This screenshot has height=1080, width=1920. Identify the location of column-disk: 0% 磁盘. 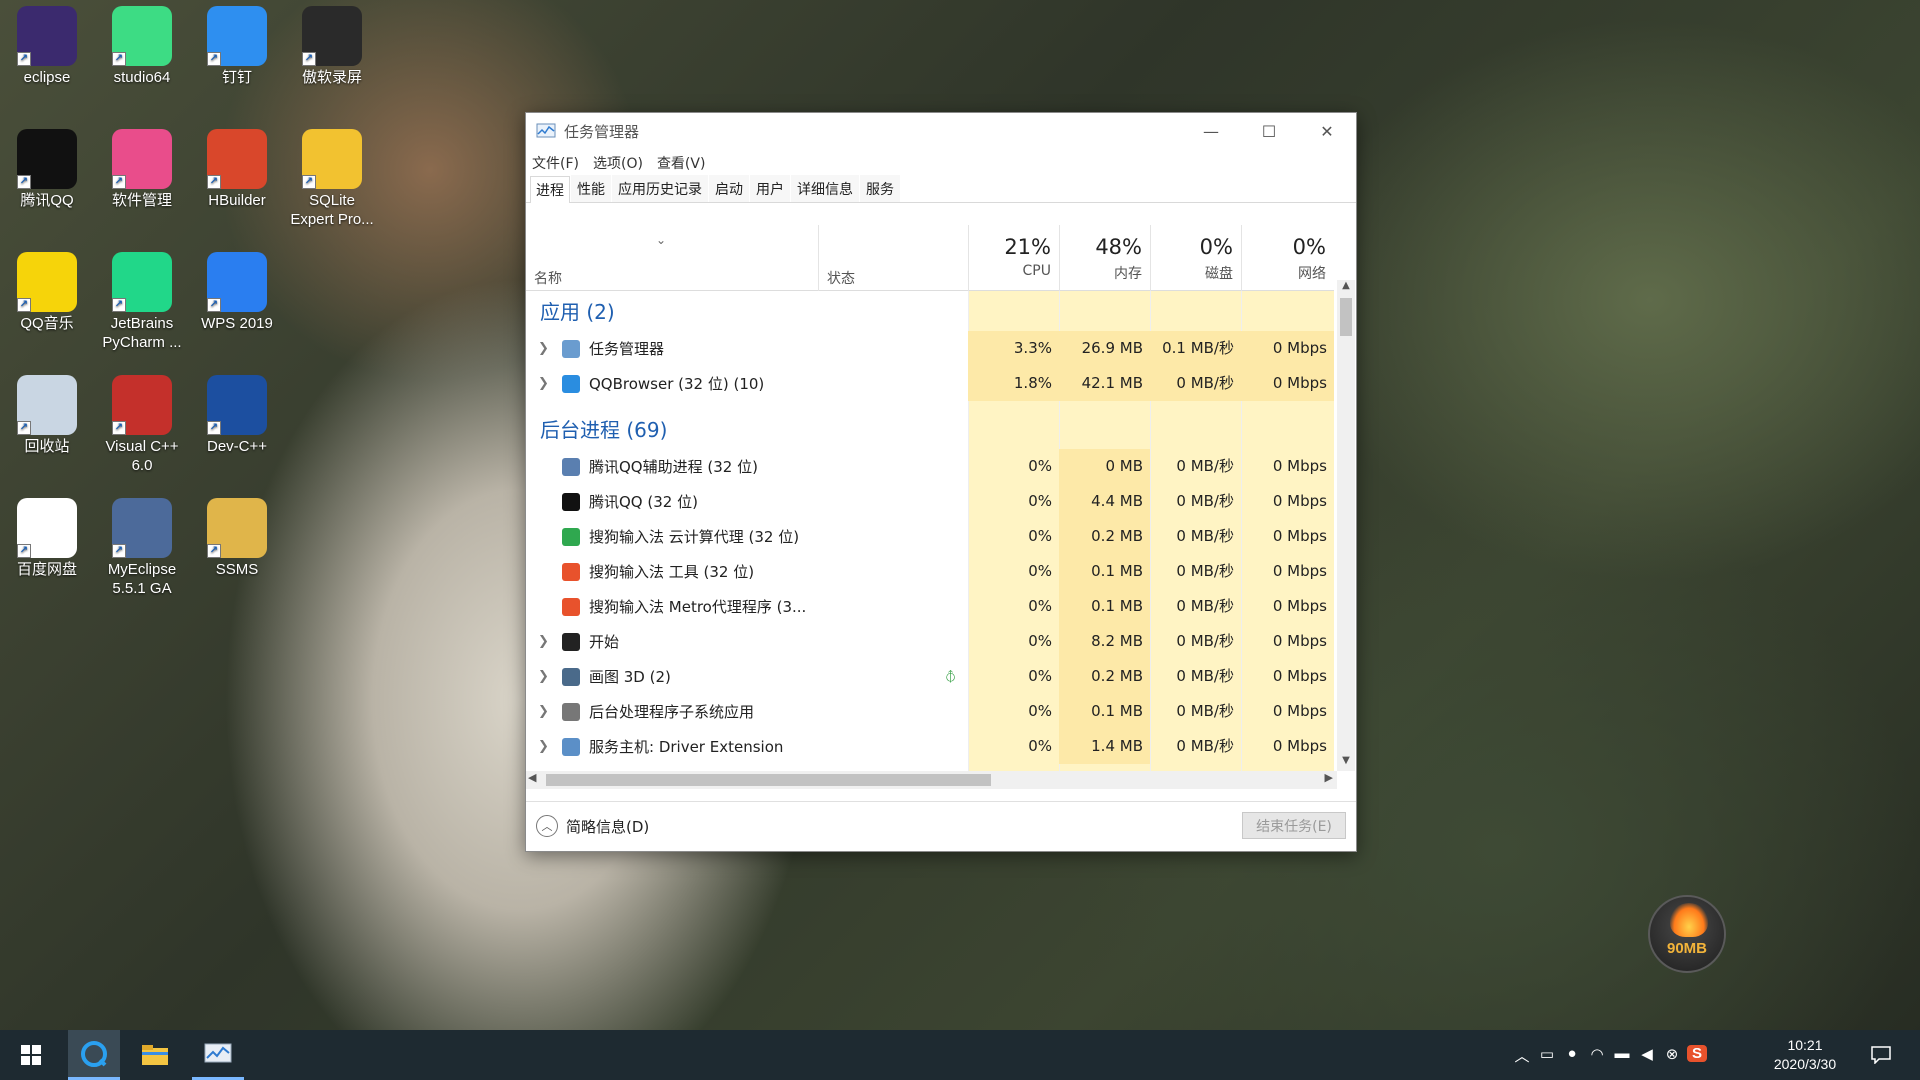
(1195, 258).